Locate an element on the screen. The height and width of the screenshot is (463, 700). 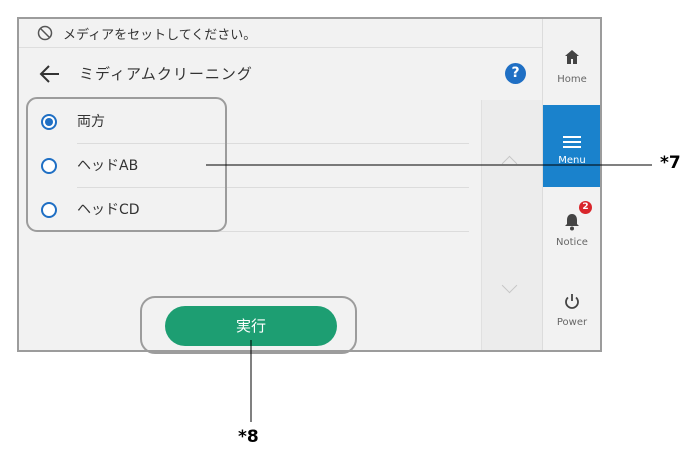
nav-menu: Menu is located at coordinates (571, 146).